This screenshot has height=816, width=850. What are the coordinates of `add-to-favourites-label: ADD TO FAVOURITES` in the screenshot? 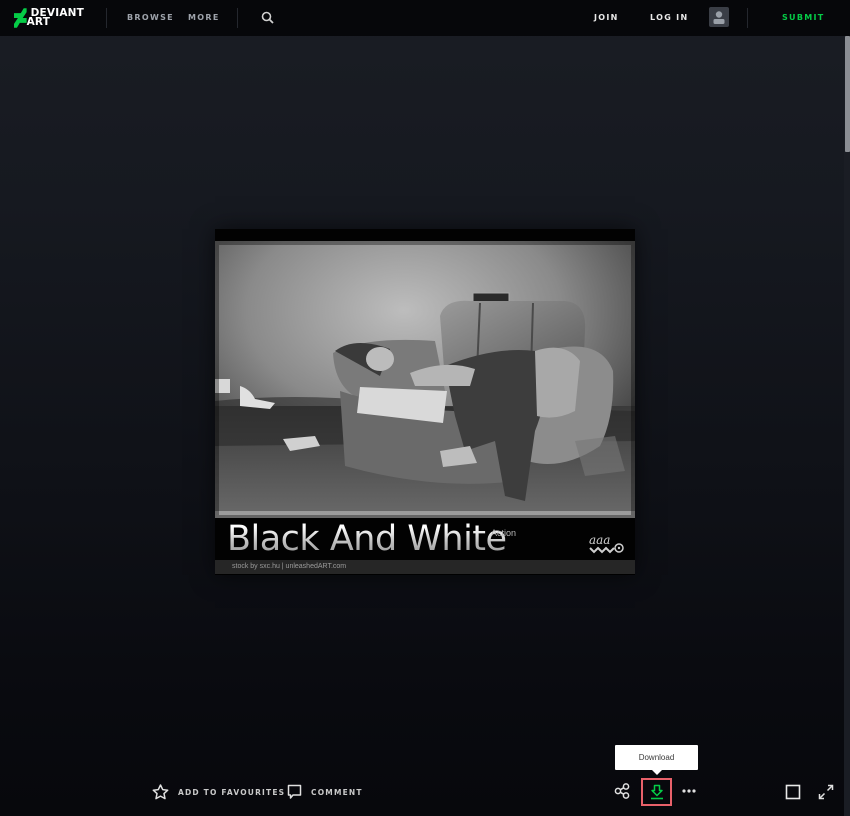 It's located at (232, 792).